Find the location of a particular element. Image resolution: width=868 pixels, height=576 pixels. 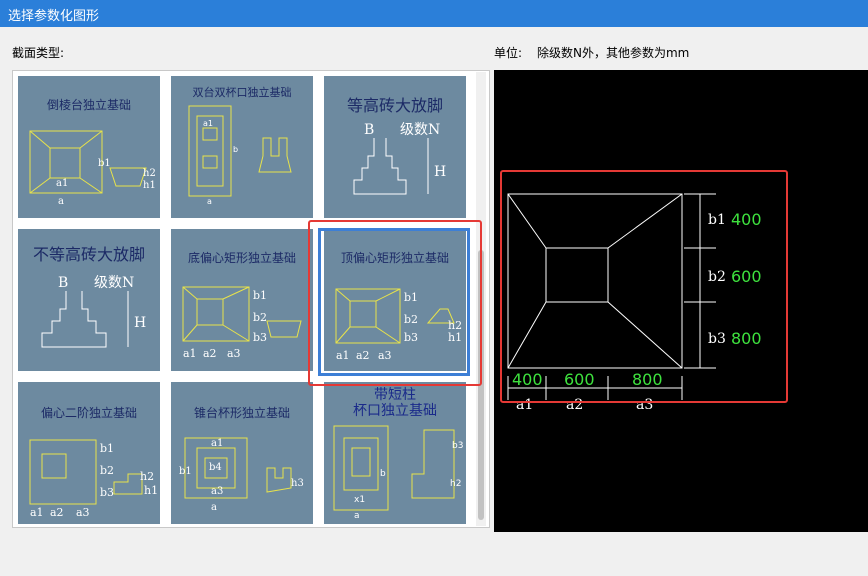

shape-cell-eccentric-two-step: 偏心二阶独立基础 b1 b2 b3 a1 a2 a3 h2 h1 is located at coordinates (89, 453).